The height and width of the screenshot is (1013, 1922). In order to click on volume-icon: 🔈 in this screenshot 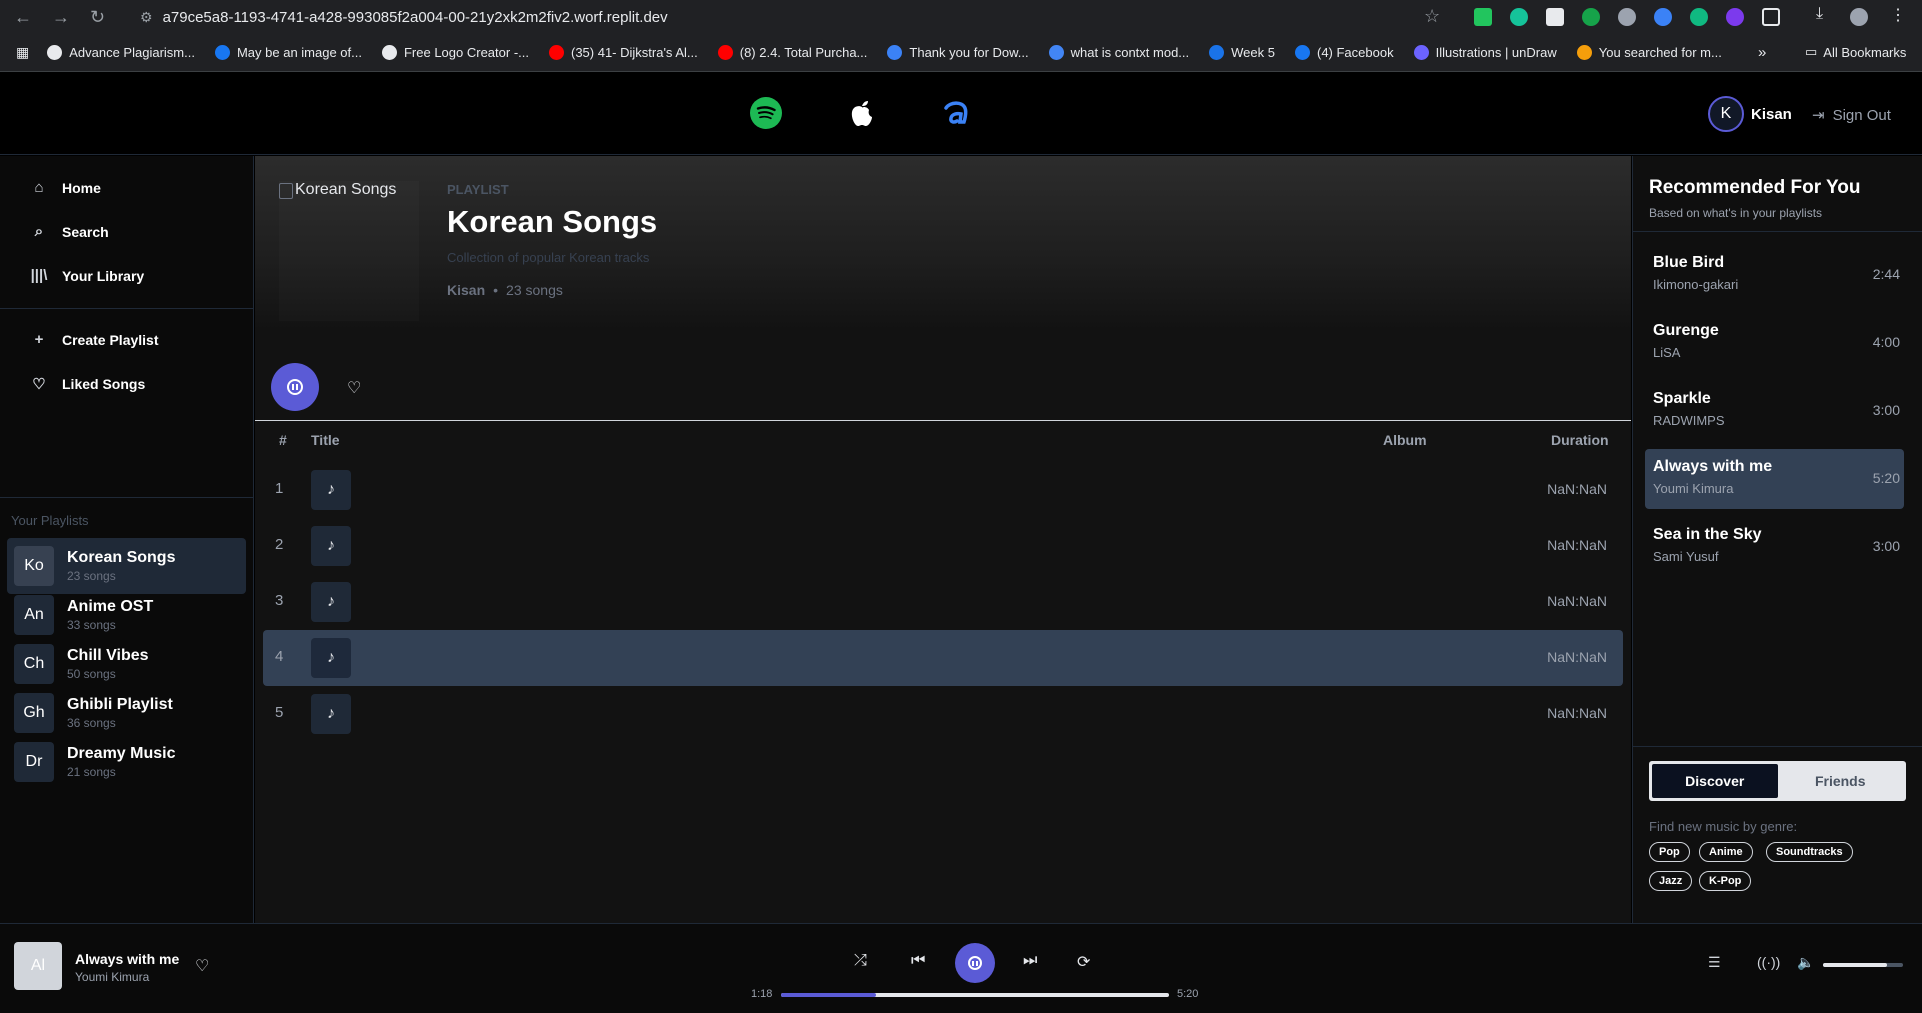, I will do `click(1805, 962)`.